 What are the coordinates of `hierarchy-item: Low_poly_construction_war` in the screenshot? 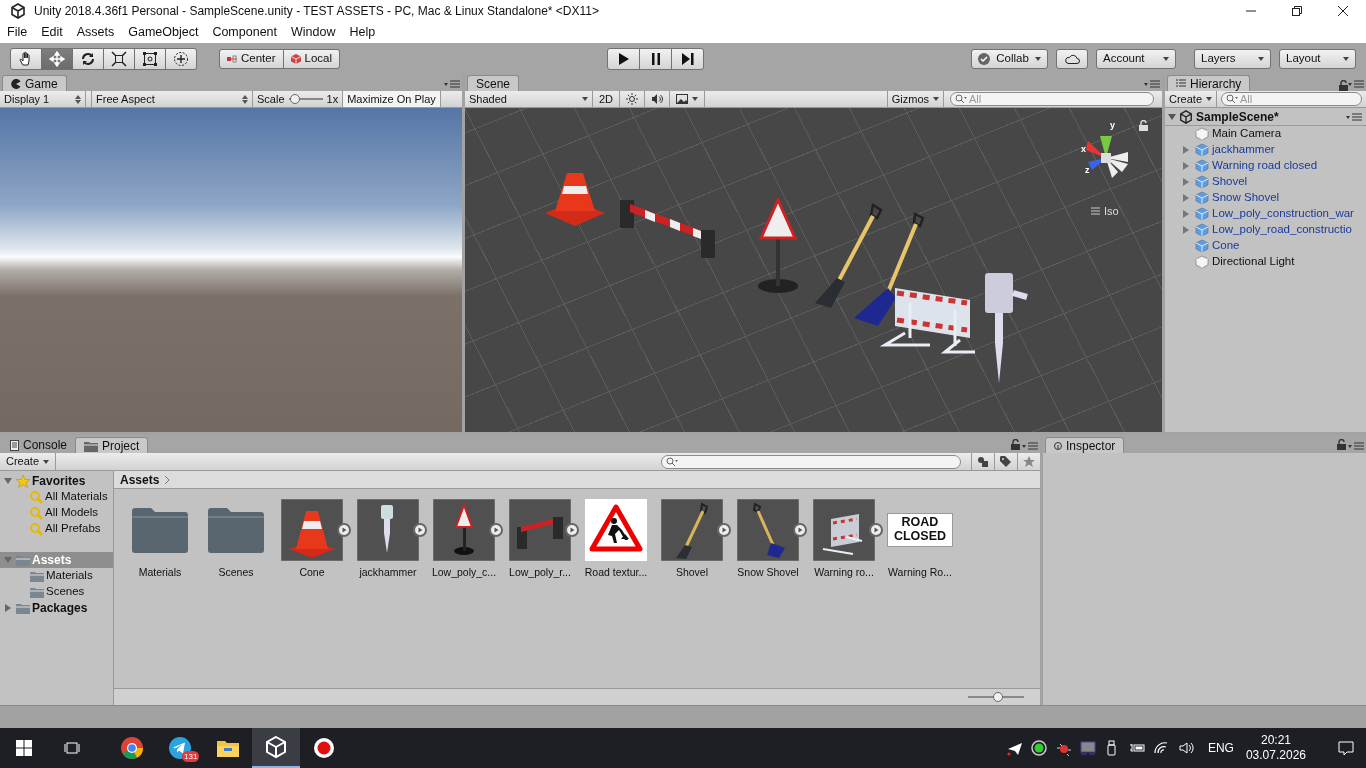 It's located at (1265, 214).